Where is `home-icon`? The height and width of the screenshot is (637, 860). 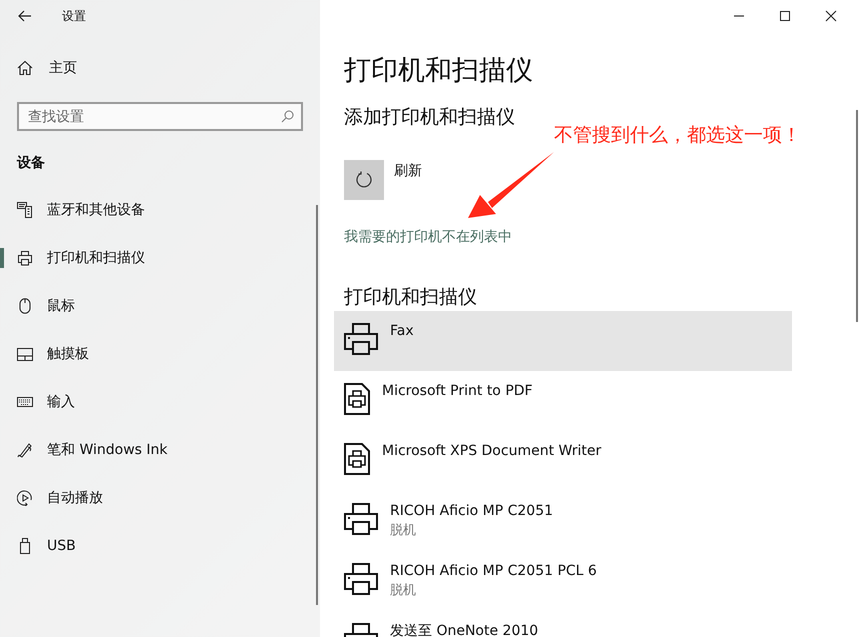
home-icon is located at coordinates (25, 68).